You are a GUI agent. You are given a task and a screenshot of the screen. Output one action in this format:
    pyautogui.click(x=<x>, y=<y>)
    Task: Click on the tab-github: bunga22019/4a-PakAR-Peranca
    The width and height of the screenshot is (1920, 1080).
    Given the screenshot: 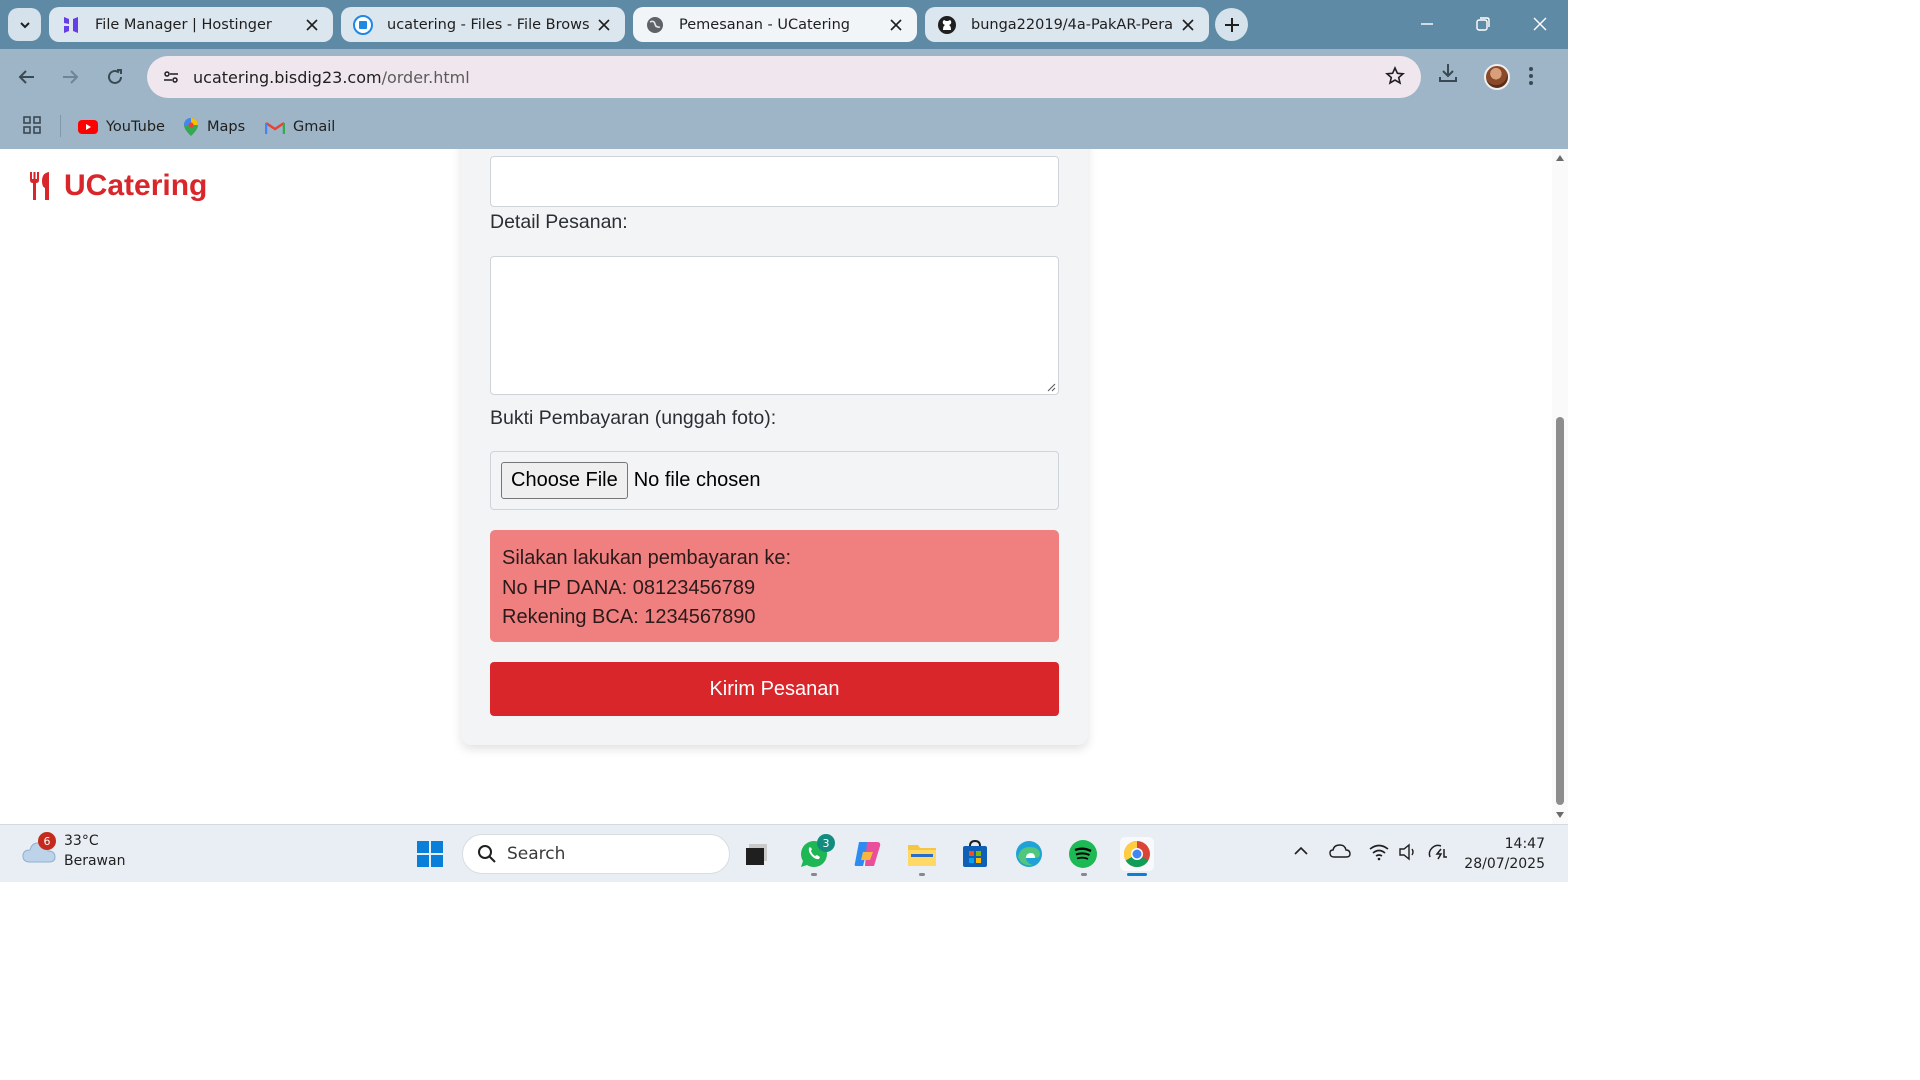 What is the action you would take?
    pyautogui.click(x=1067, y=24)
    